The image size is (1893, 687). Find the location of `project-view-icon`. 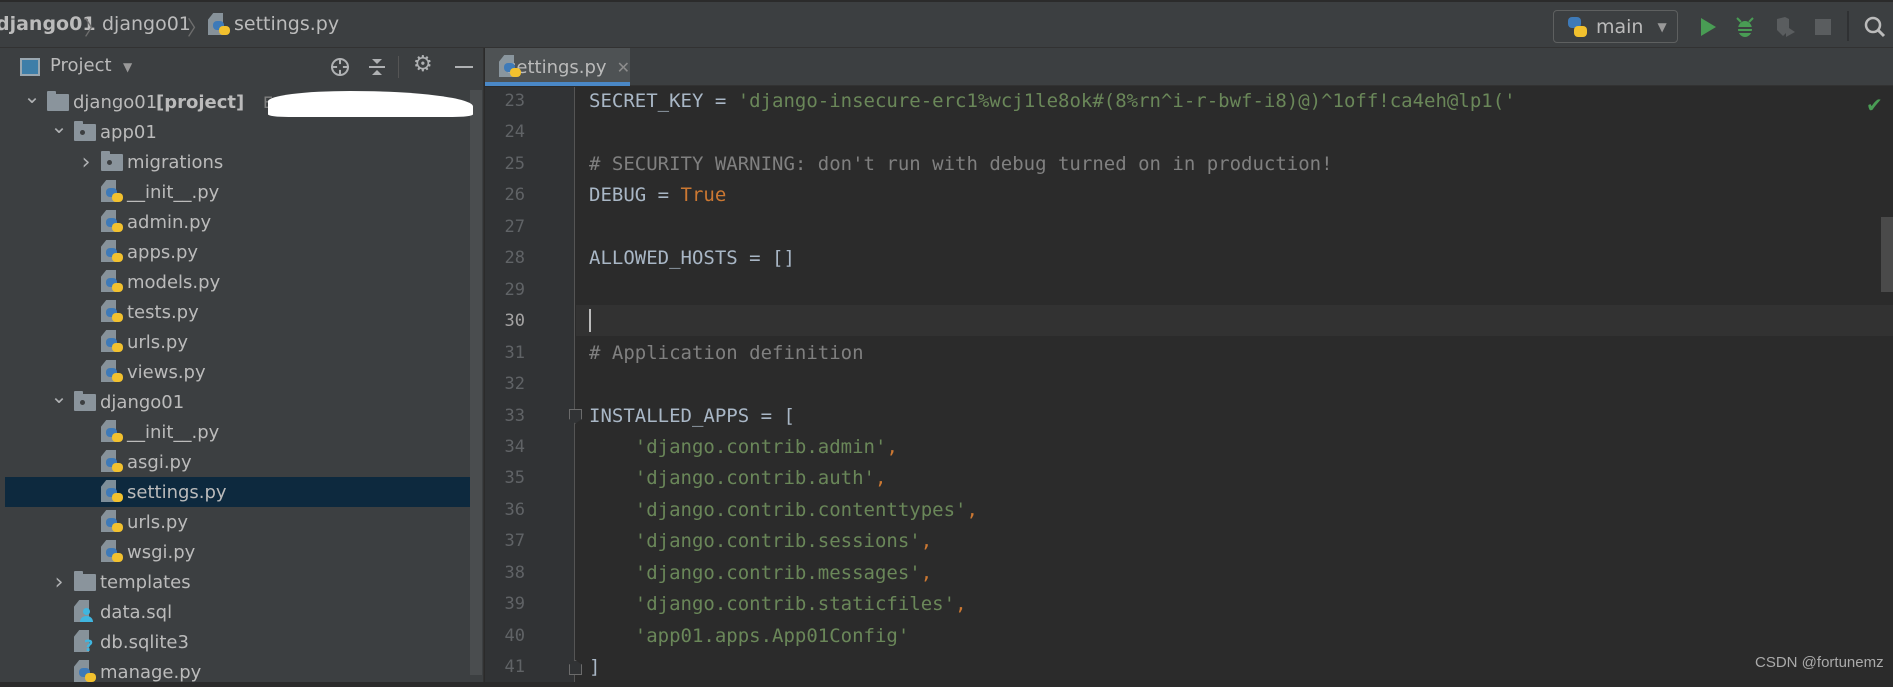

project-view-icon is located at coordinates (30, 67).